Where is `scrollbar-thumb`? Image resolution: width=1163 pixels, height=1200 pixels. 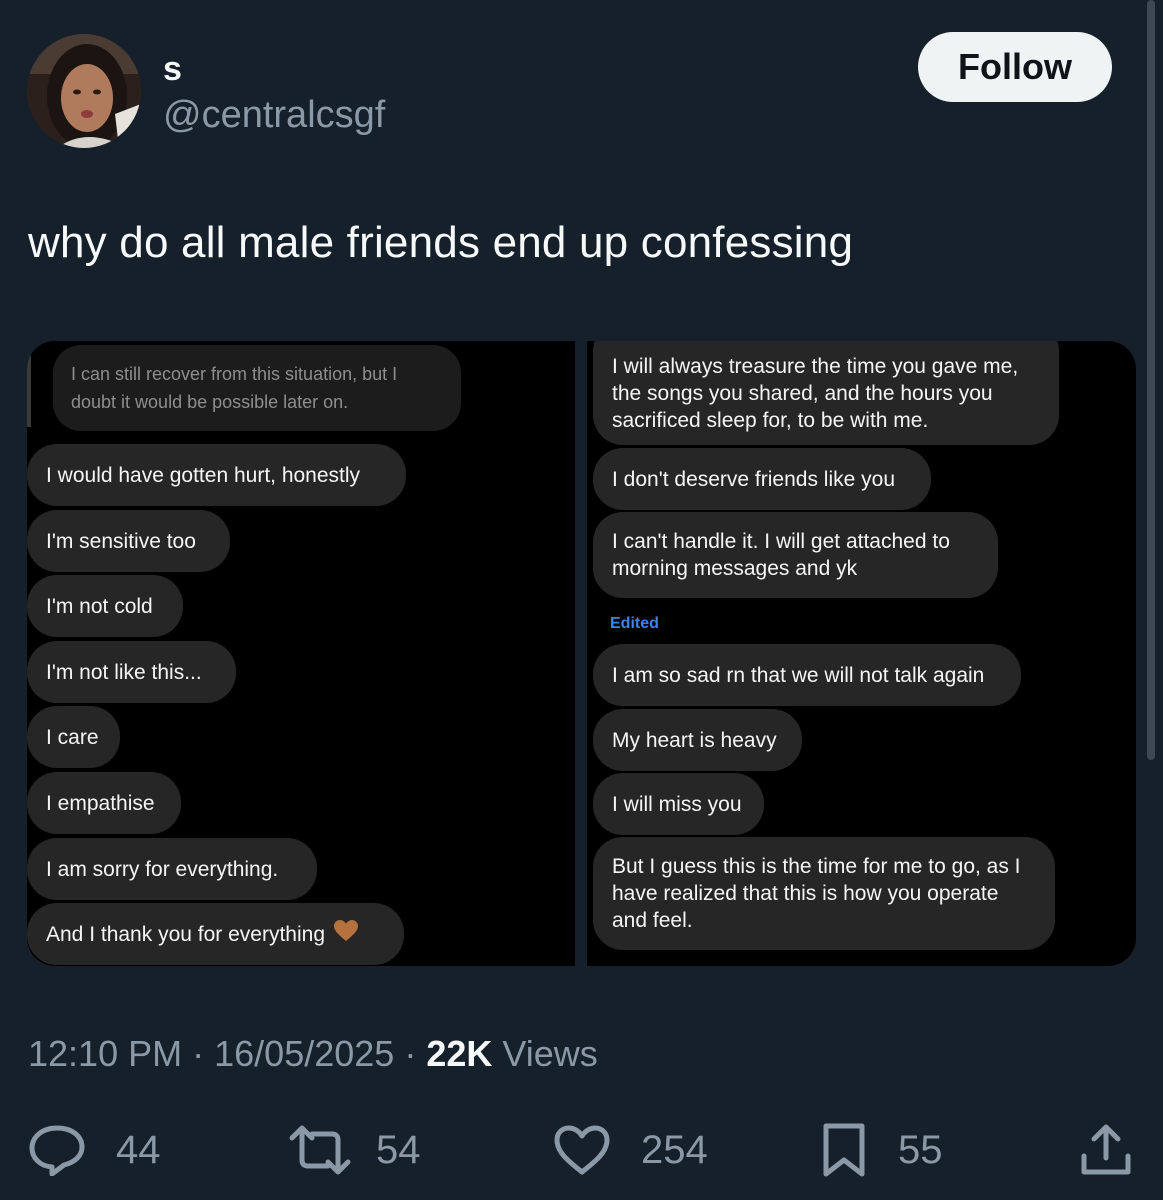 scrollbar-thumb is located at coordinates (1151, 380).